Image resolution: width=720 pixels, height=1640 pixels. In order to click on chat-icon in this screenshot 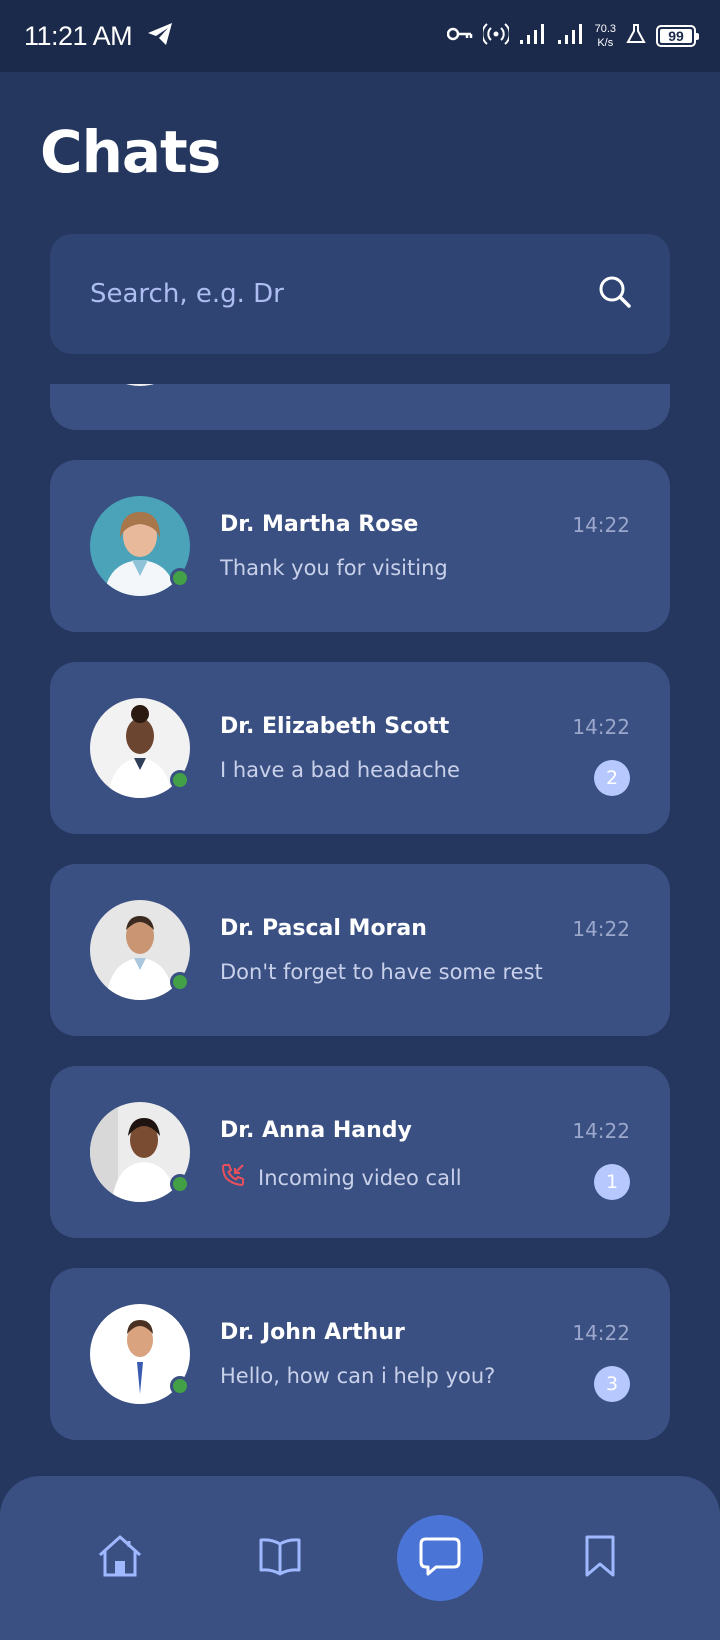, I will do `click(440, 1558)`.